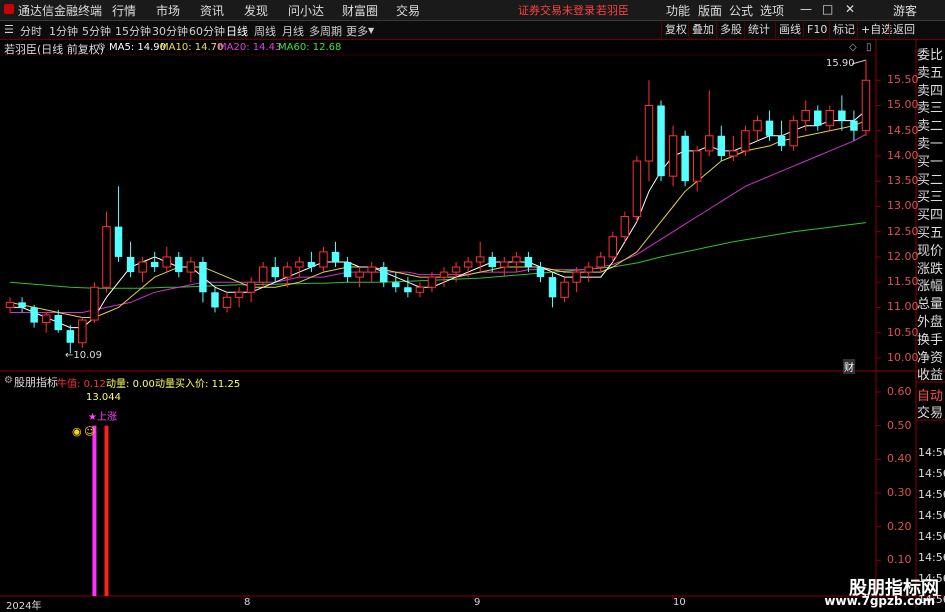 The height and width of the screenshot is (612, 945). Describe the element at coordinates (306, 10) in the screenshot. I see `menu-wenxiaoda: 问小达` at that location.